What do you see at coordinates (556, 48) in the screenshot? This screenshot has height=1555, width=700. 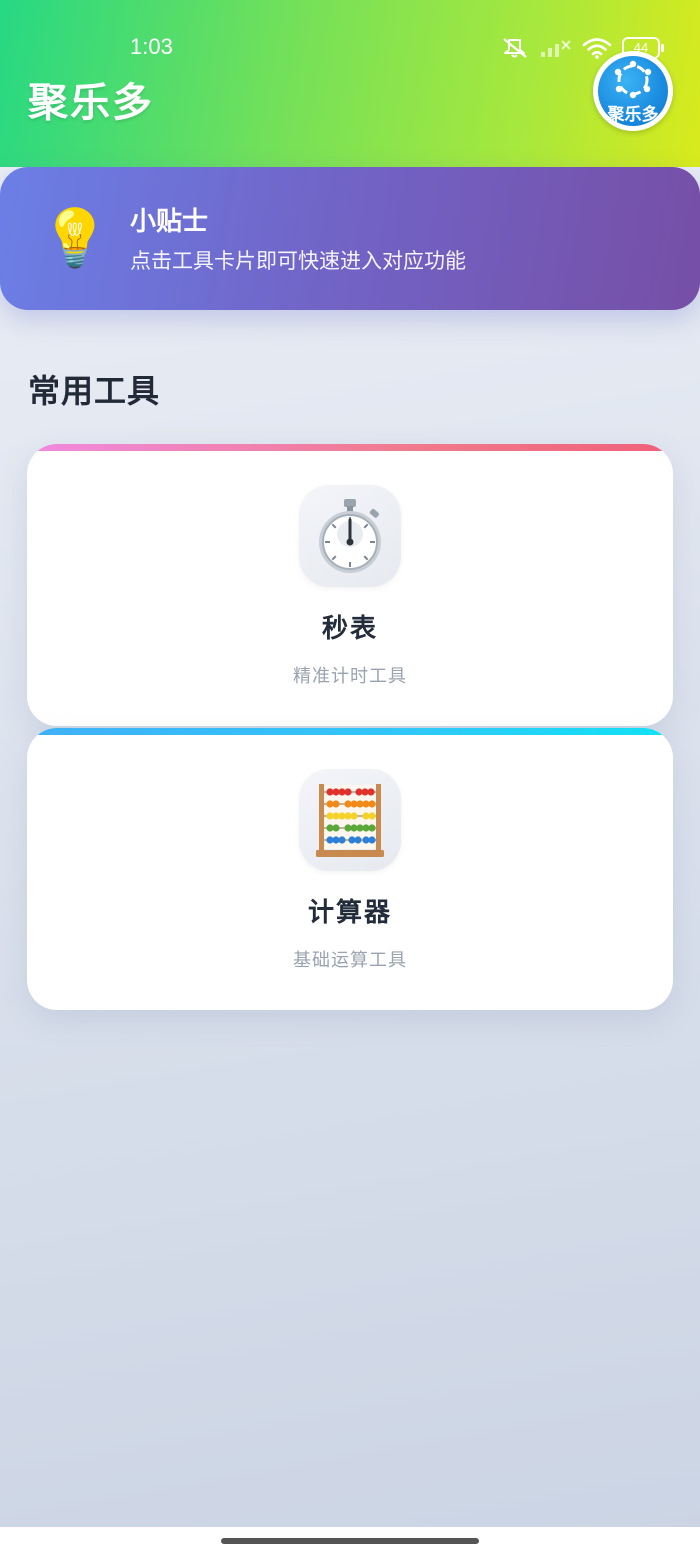 I see `signal-icon` at bounding box center [556, 48].